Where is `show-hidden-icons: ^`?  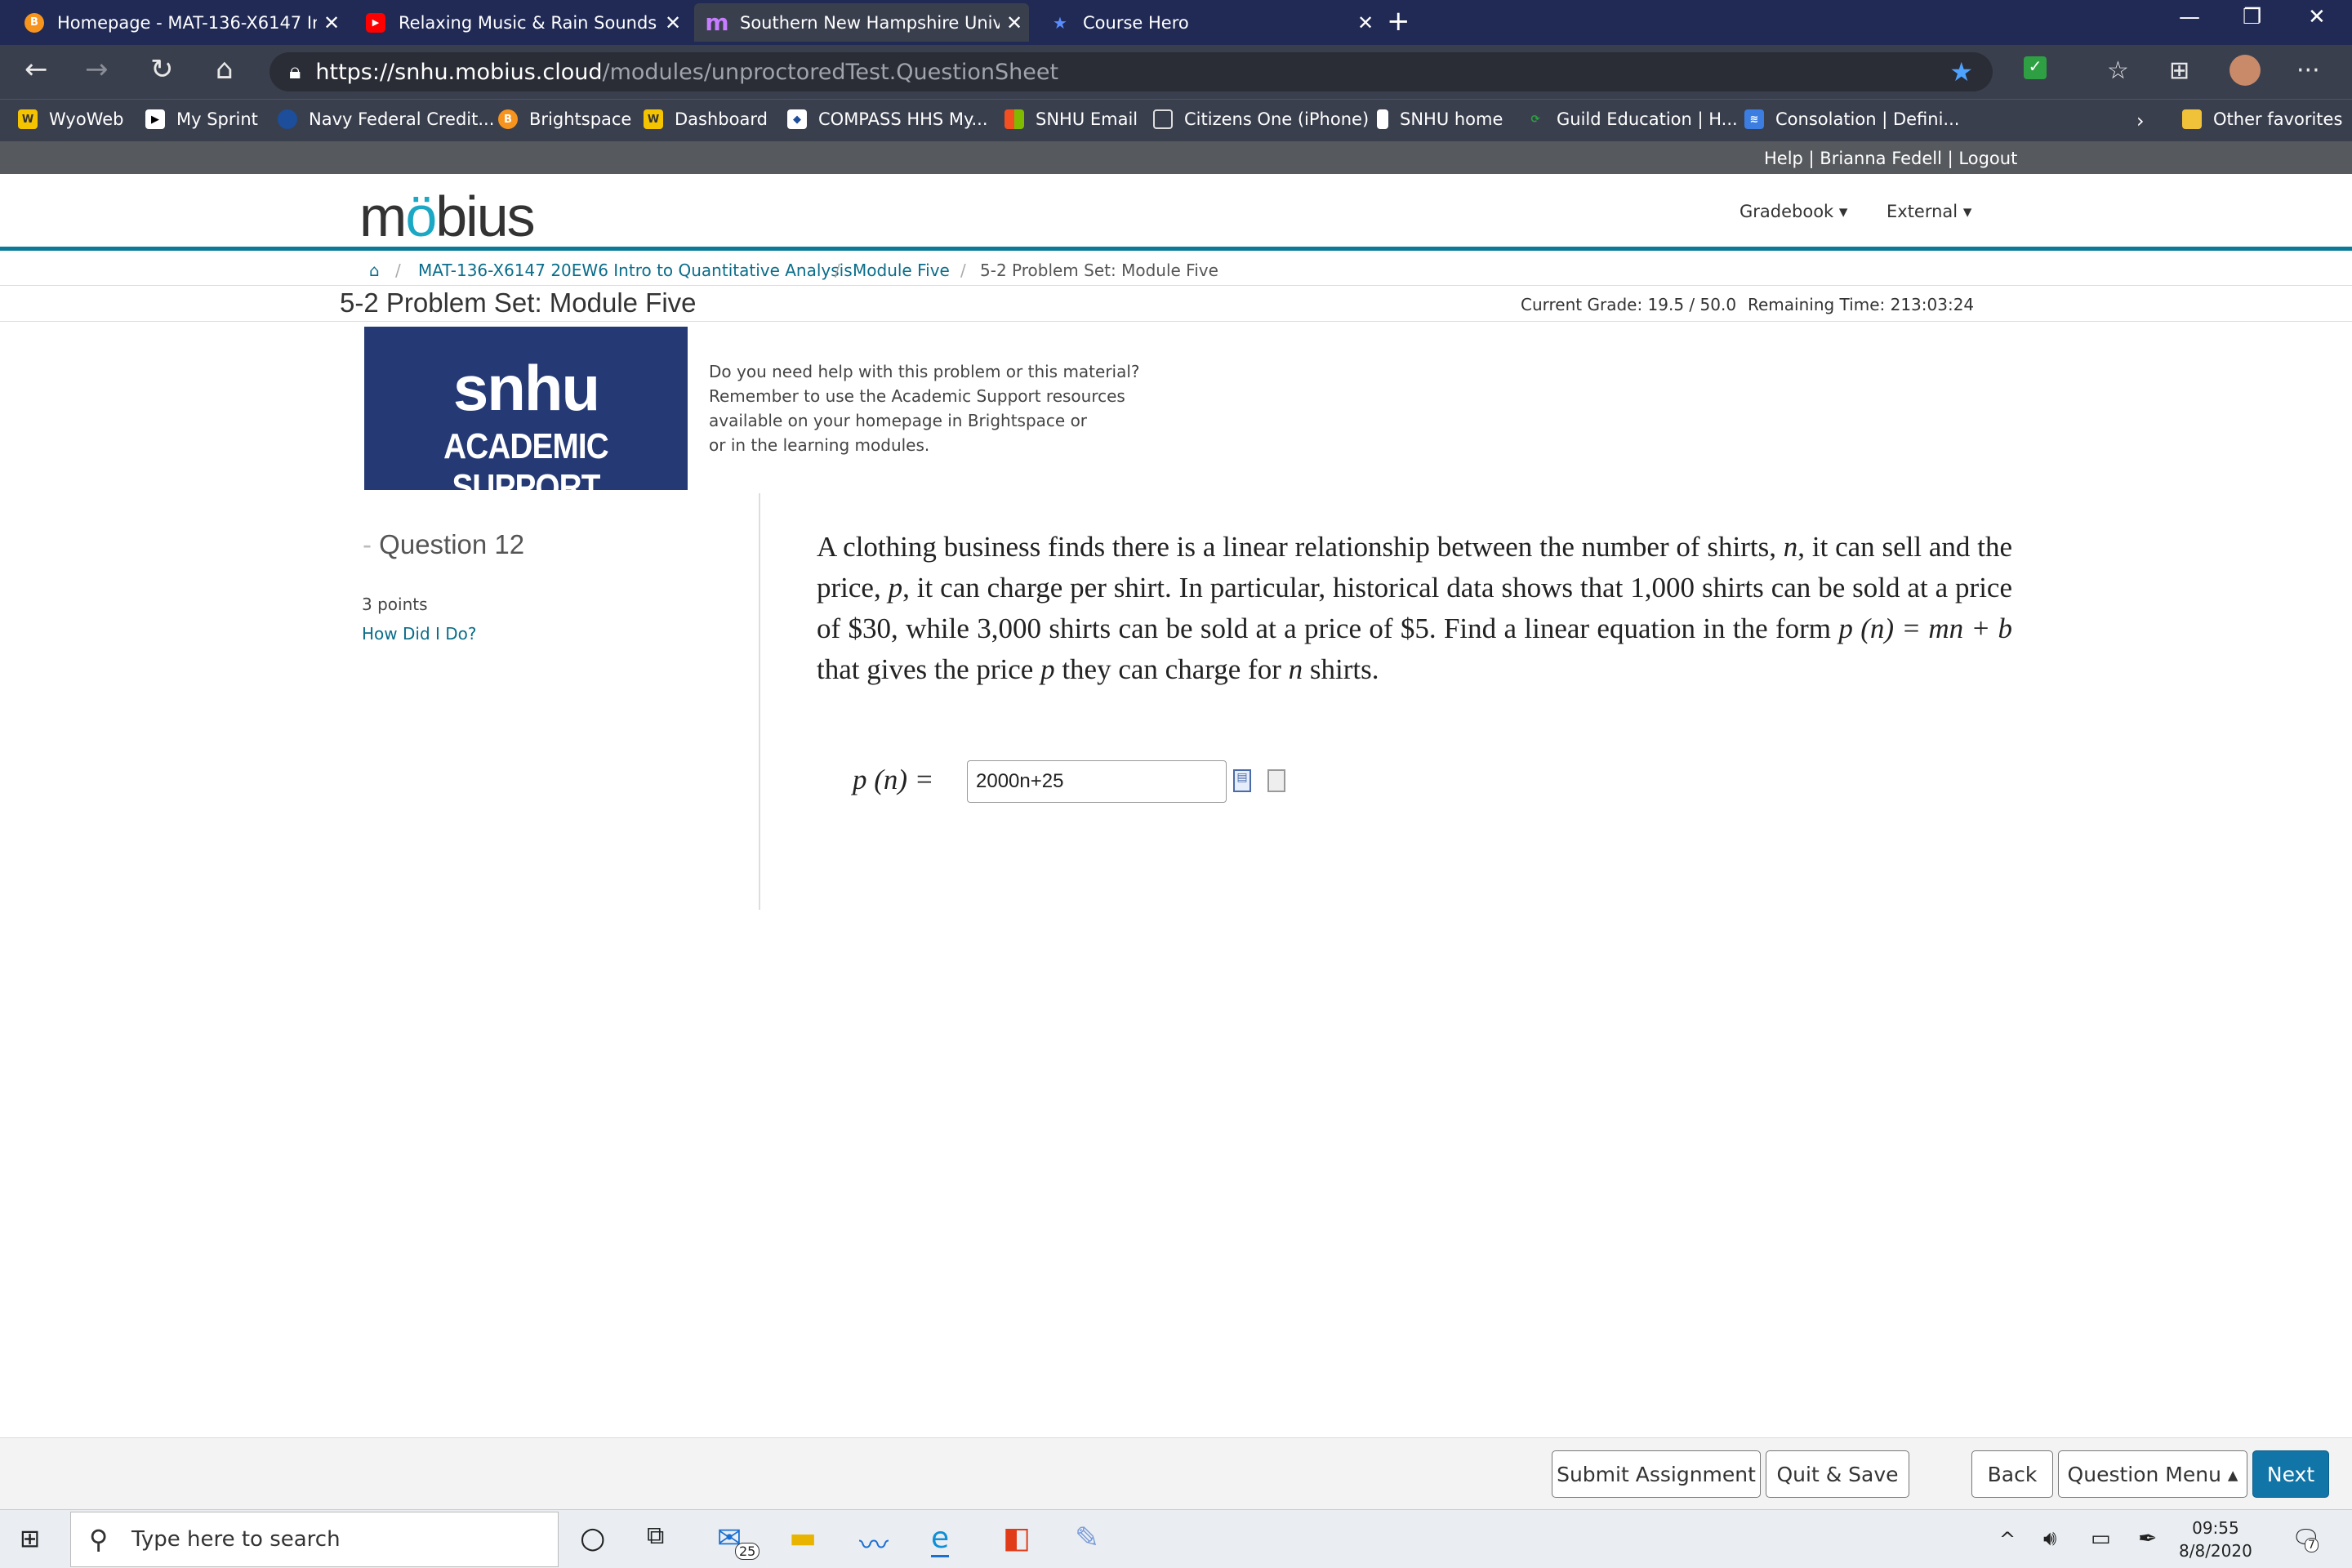
show-hidden-icons: ^ is located at coordinates (2007, 1539).